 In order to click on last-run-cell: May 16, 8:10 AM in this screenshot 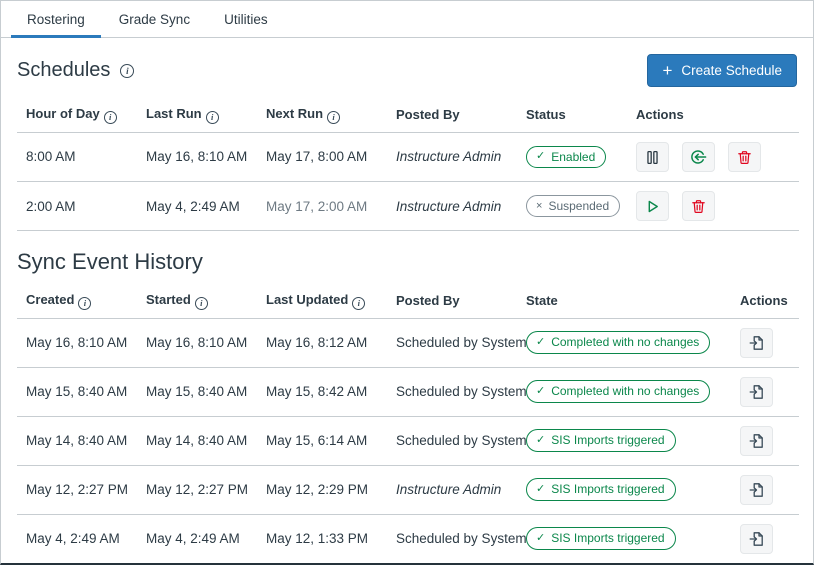, I will do `click(197, 157)`.